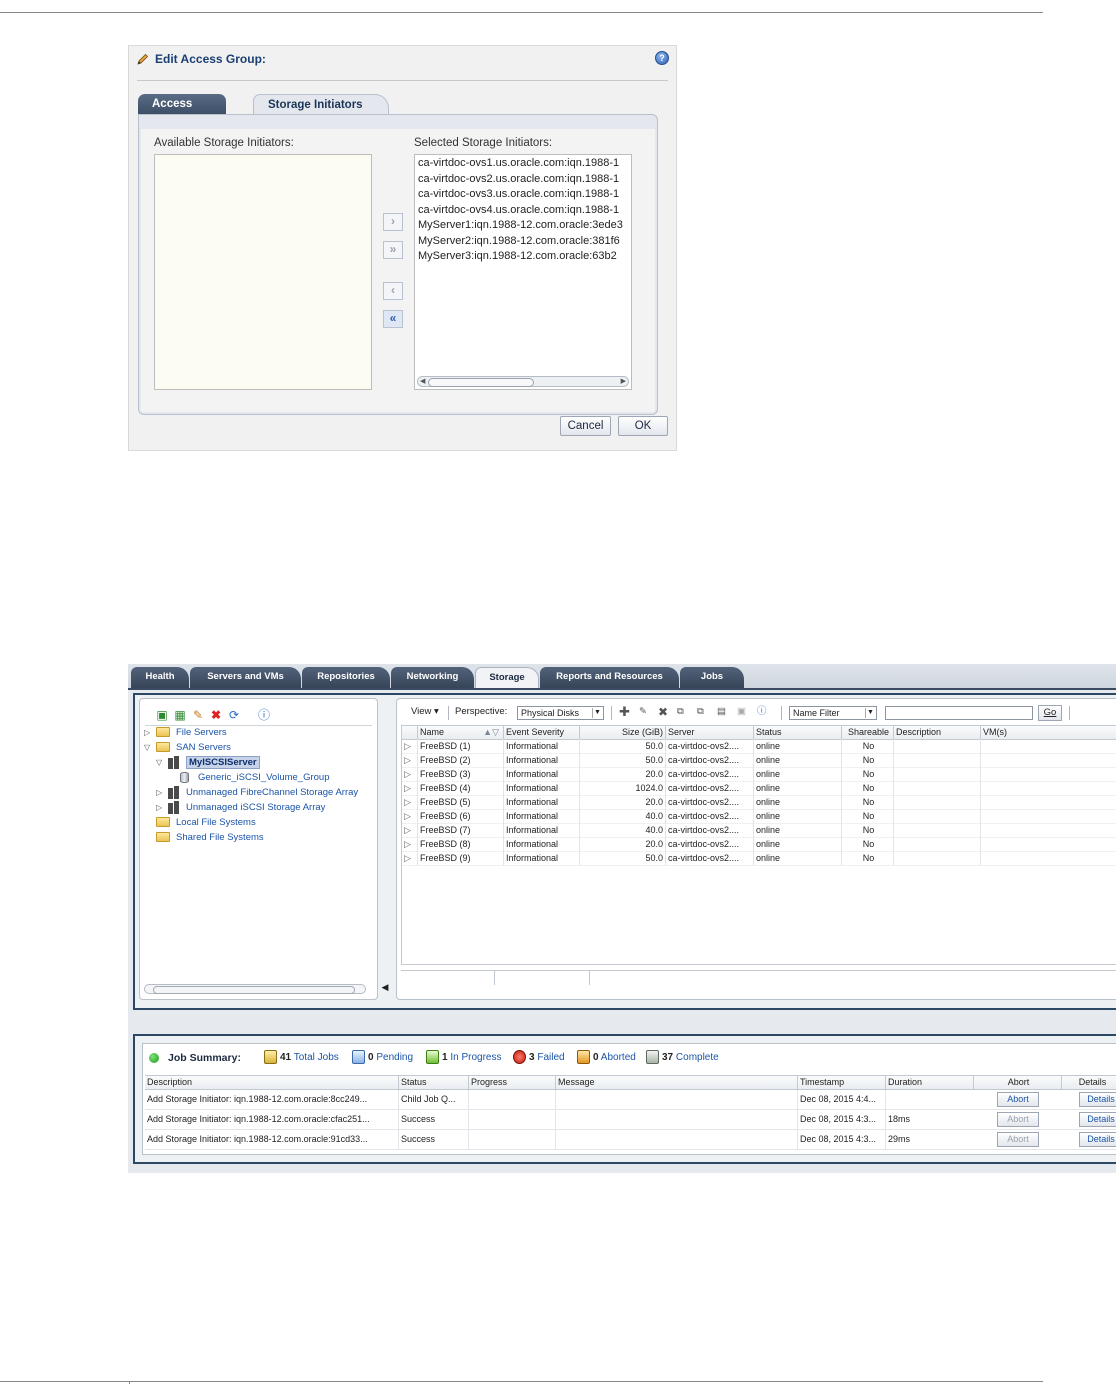  Describe the element at coordinates (491, 732) in the screenshot. I see `sort-icon: ▲▽` at that location.